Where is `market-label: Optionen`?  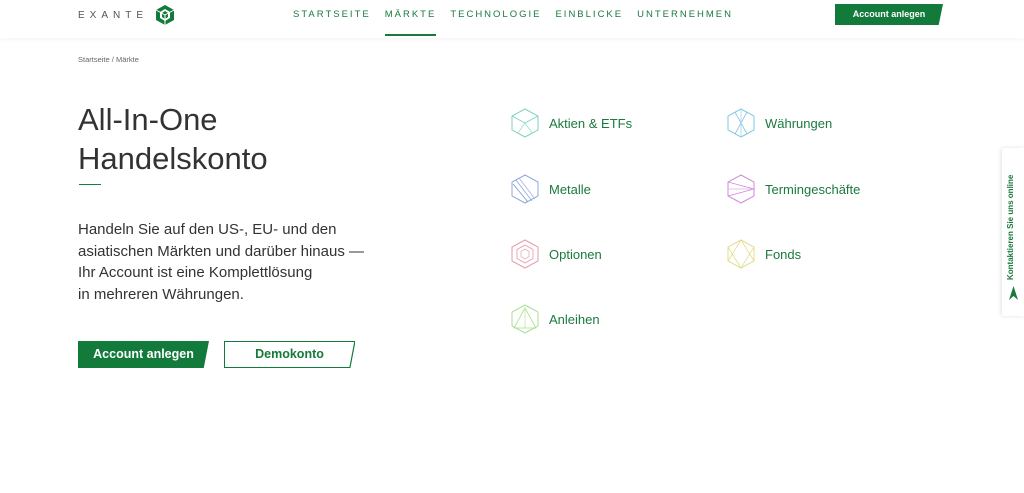
market-label: Optionen is located at coordinates (575, 254).